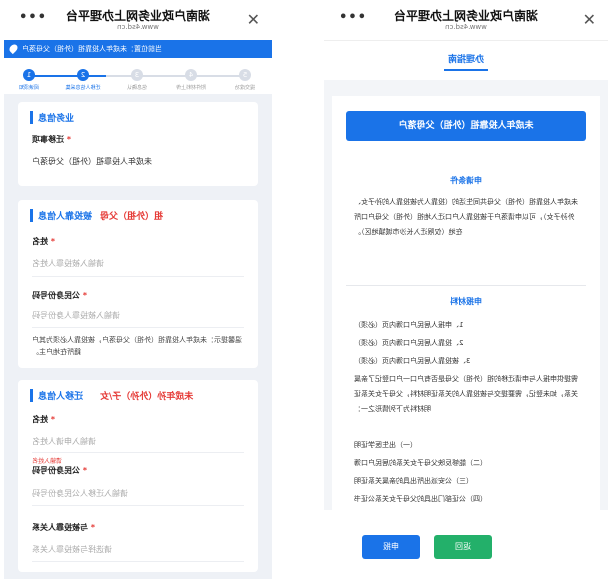 The width and height of the screenshot is (608, 579). I want to click on guide-banner: 未成年人投靠祖（外祖）父母落户, so click(466, 126).